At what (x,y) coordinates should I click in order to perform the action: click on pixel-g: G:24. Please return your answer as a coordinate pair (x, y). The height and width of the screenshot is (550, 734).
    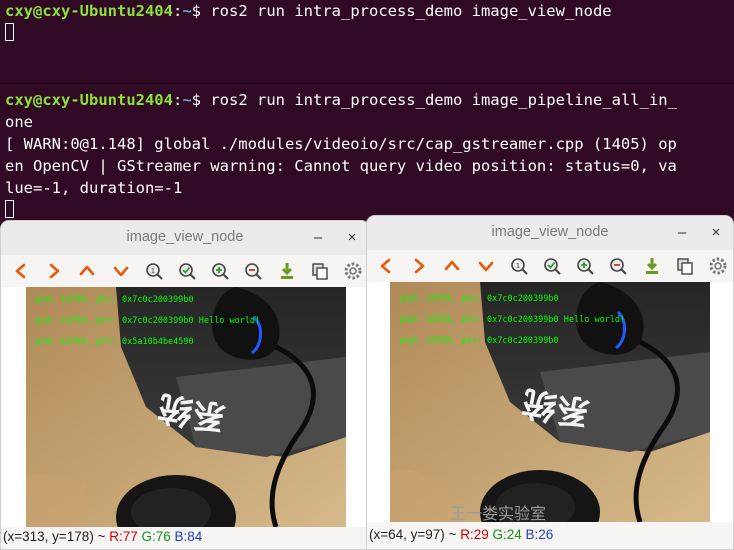
    Looking at the image, I should click on (507, 534).